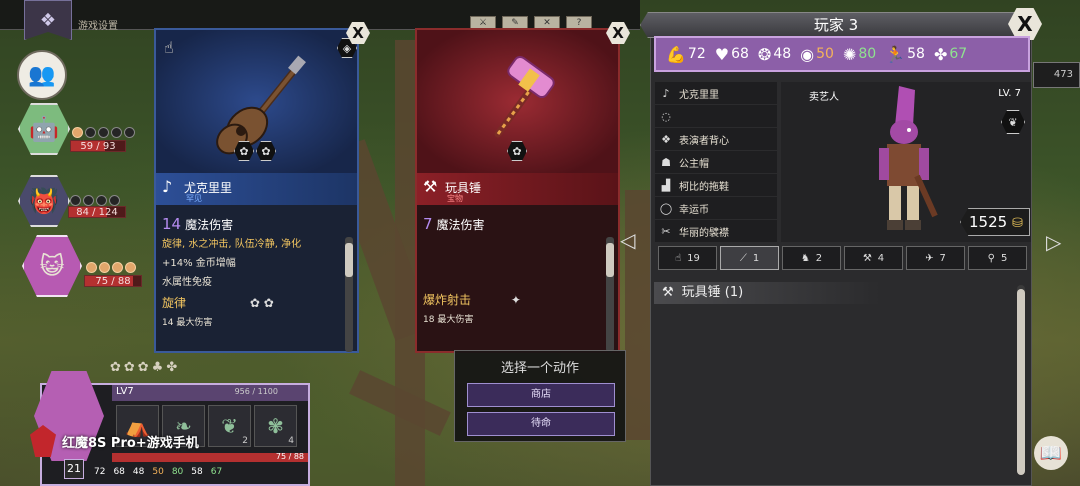 The image size is (1080, 486). Describe the element at coordinates (666, 231) in the screenshot. I see `bib-icon: ✂` at that location.